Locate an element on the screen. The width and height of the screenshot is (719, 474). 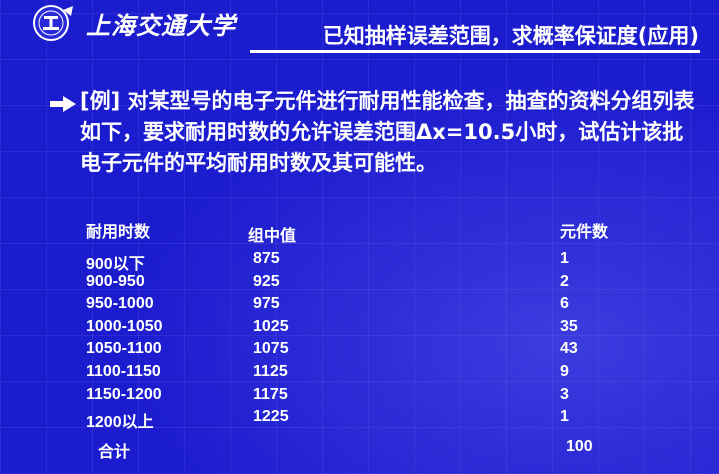
header-midpoint: 组中值 is located at coordinates (272, 236).